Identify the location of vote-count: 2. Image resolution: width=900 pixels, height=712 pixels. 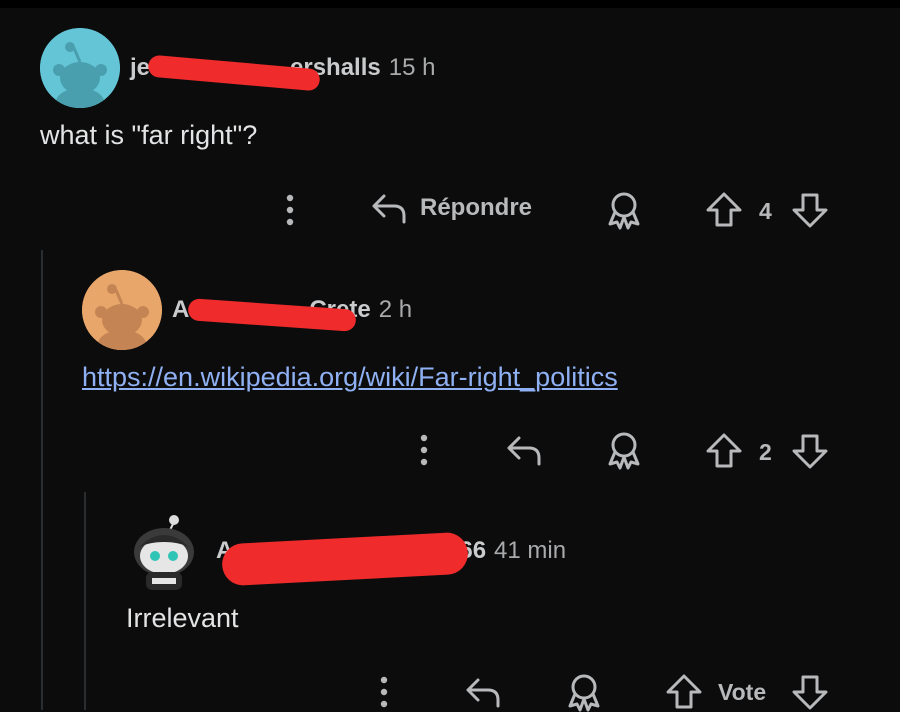
(765, 452).